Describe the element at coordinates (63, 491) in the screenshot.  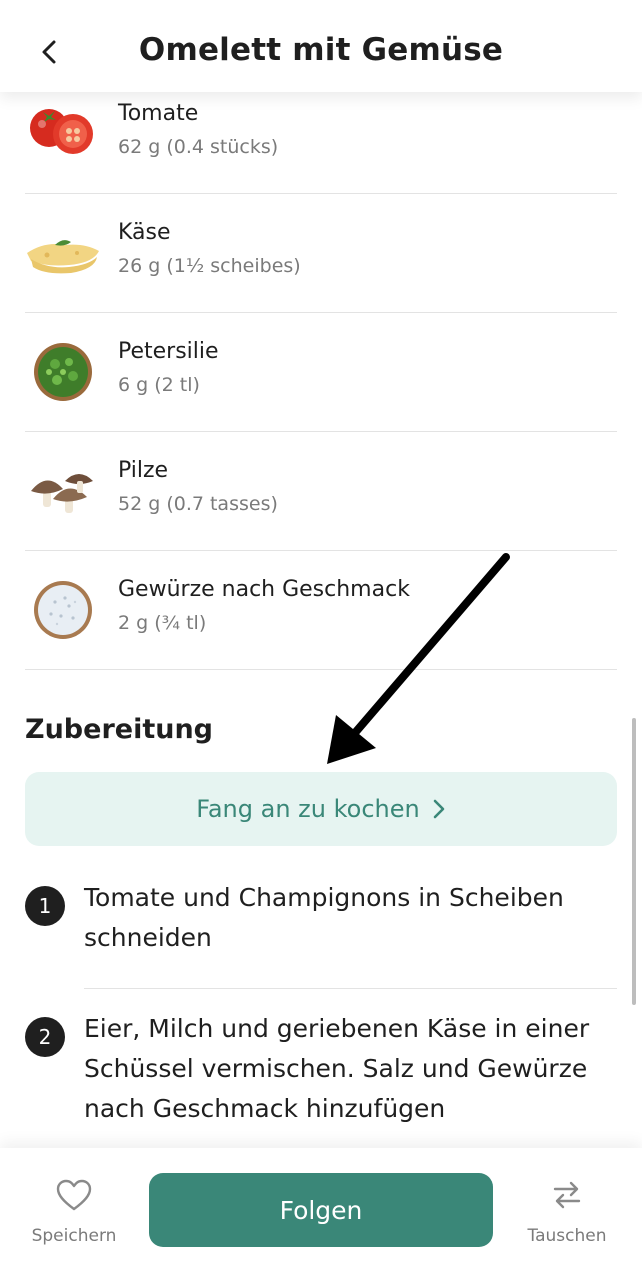
I see `mushroom-icon` at that location.